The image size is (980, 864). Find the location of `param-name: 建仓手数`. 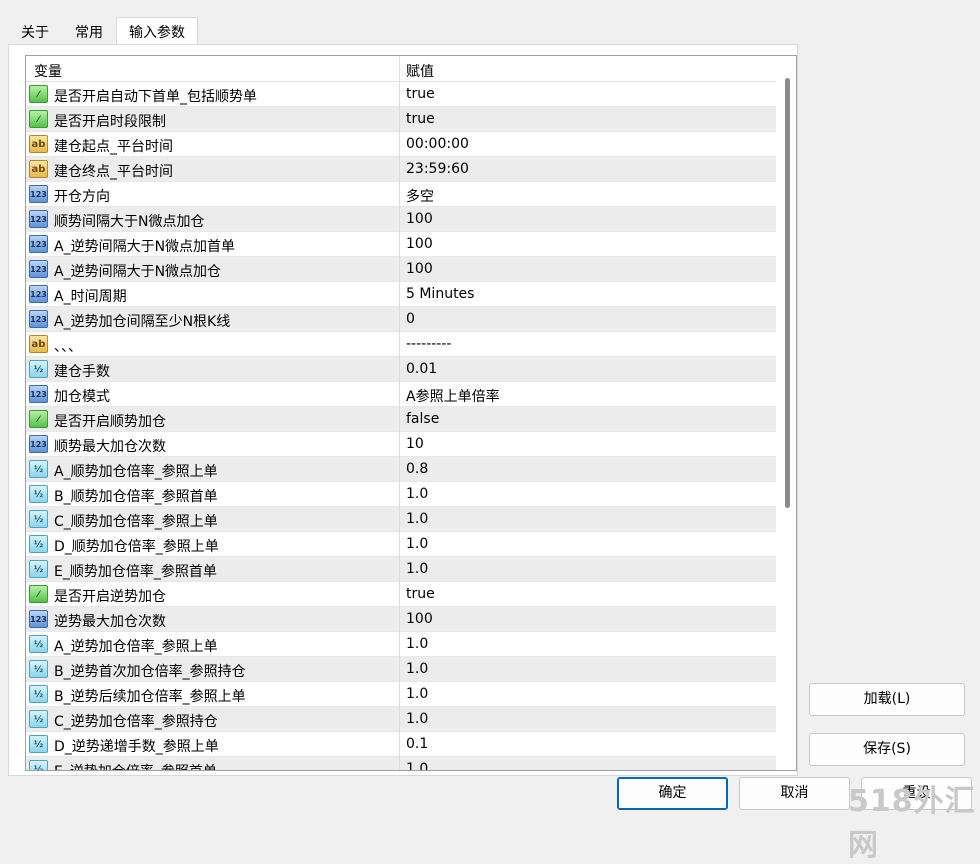

param-name: 建仓手数 is located at coordinates (82, 372).